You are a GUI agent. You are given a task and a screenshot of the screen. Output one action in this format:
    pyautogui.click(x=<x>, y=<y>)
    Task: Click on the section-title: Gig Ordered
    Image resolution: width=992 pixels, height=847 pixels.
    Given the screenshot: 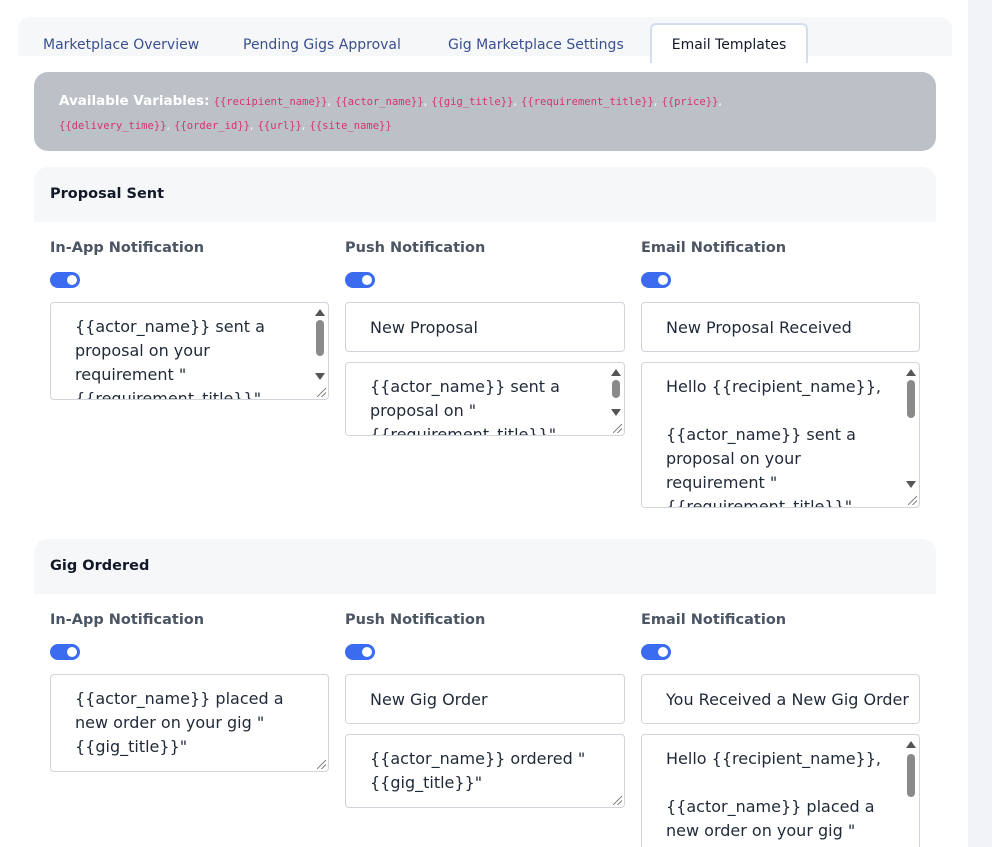 What is the action you would take?
    pyautogui.click(x=100, y=566)
    